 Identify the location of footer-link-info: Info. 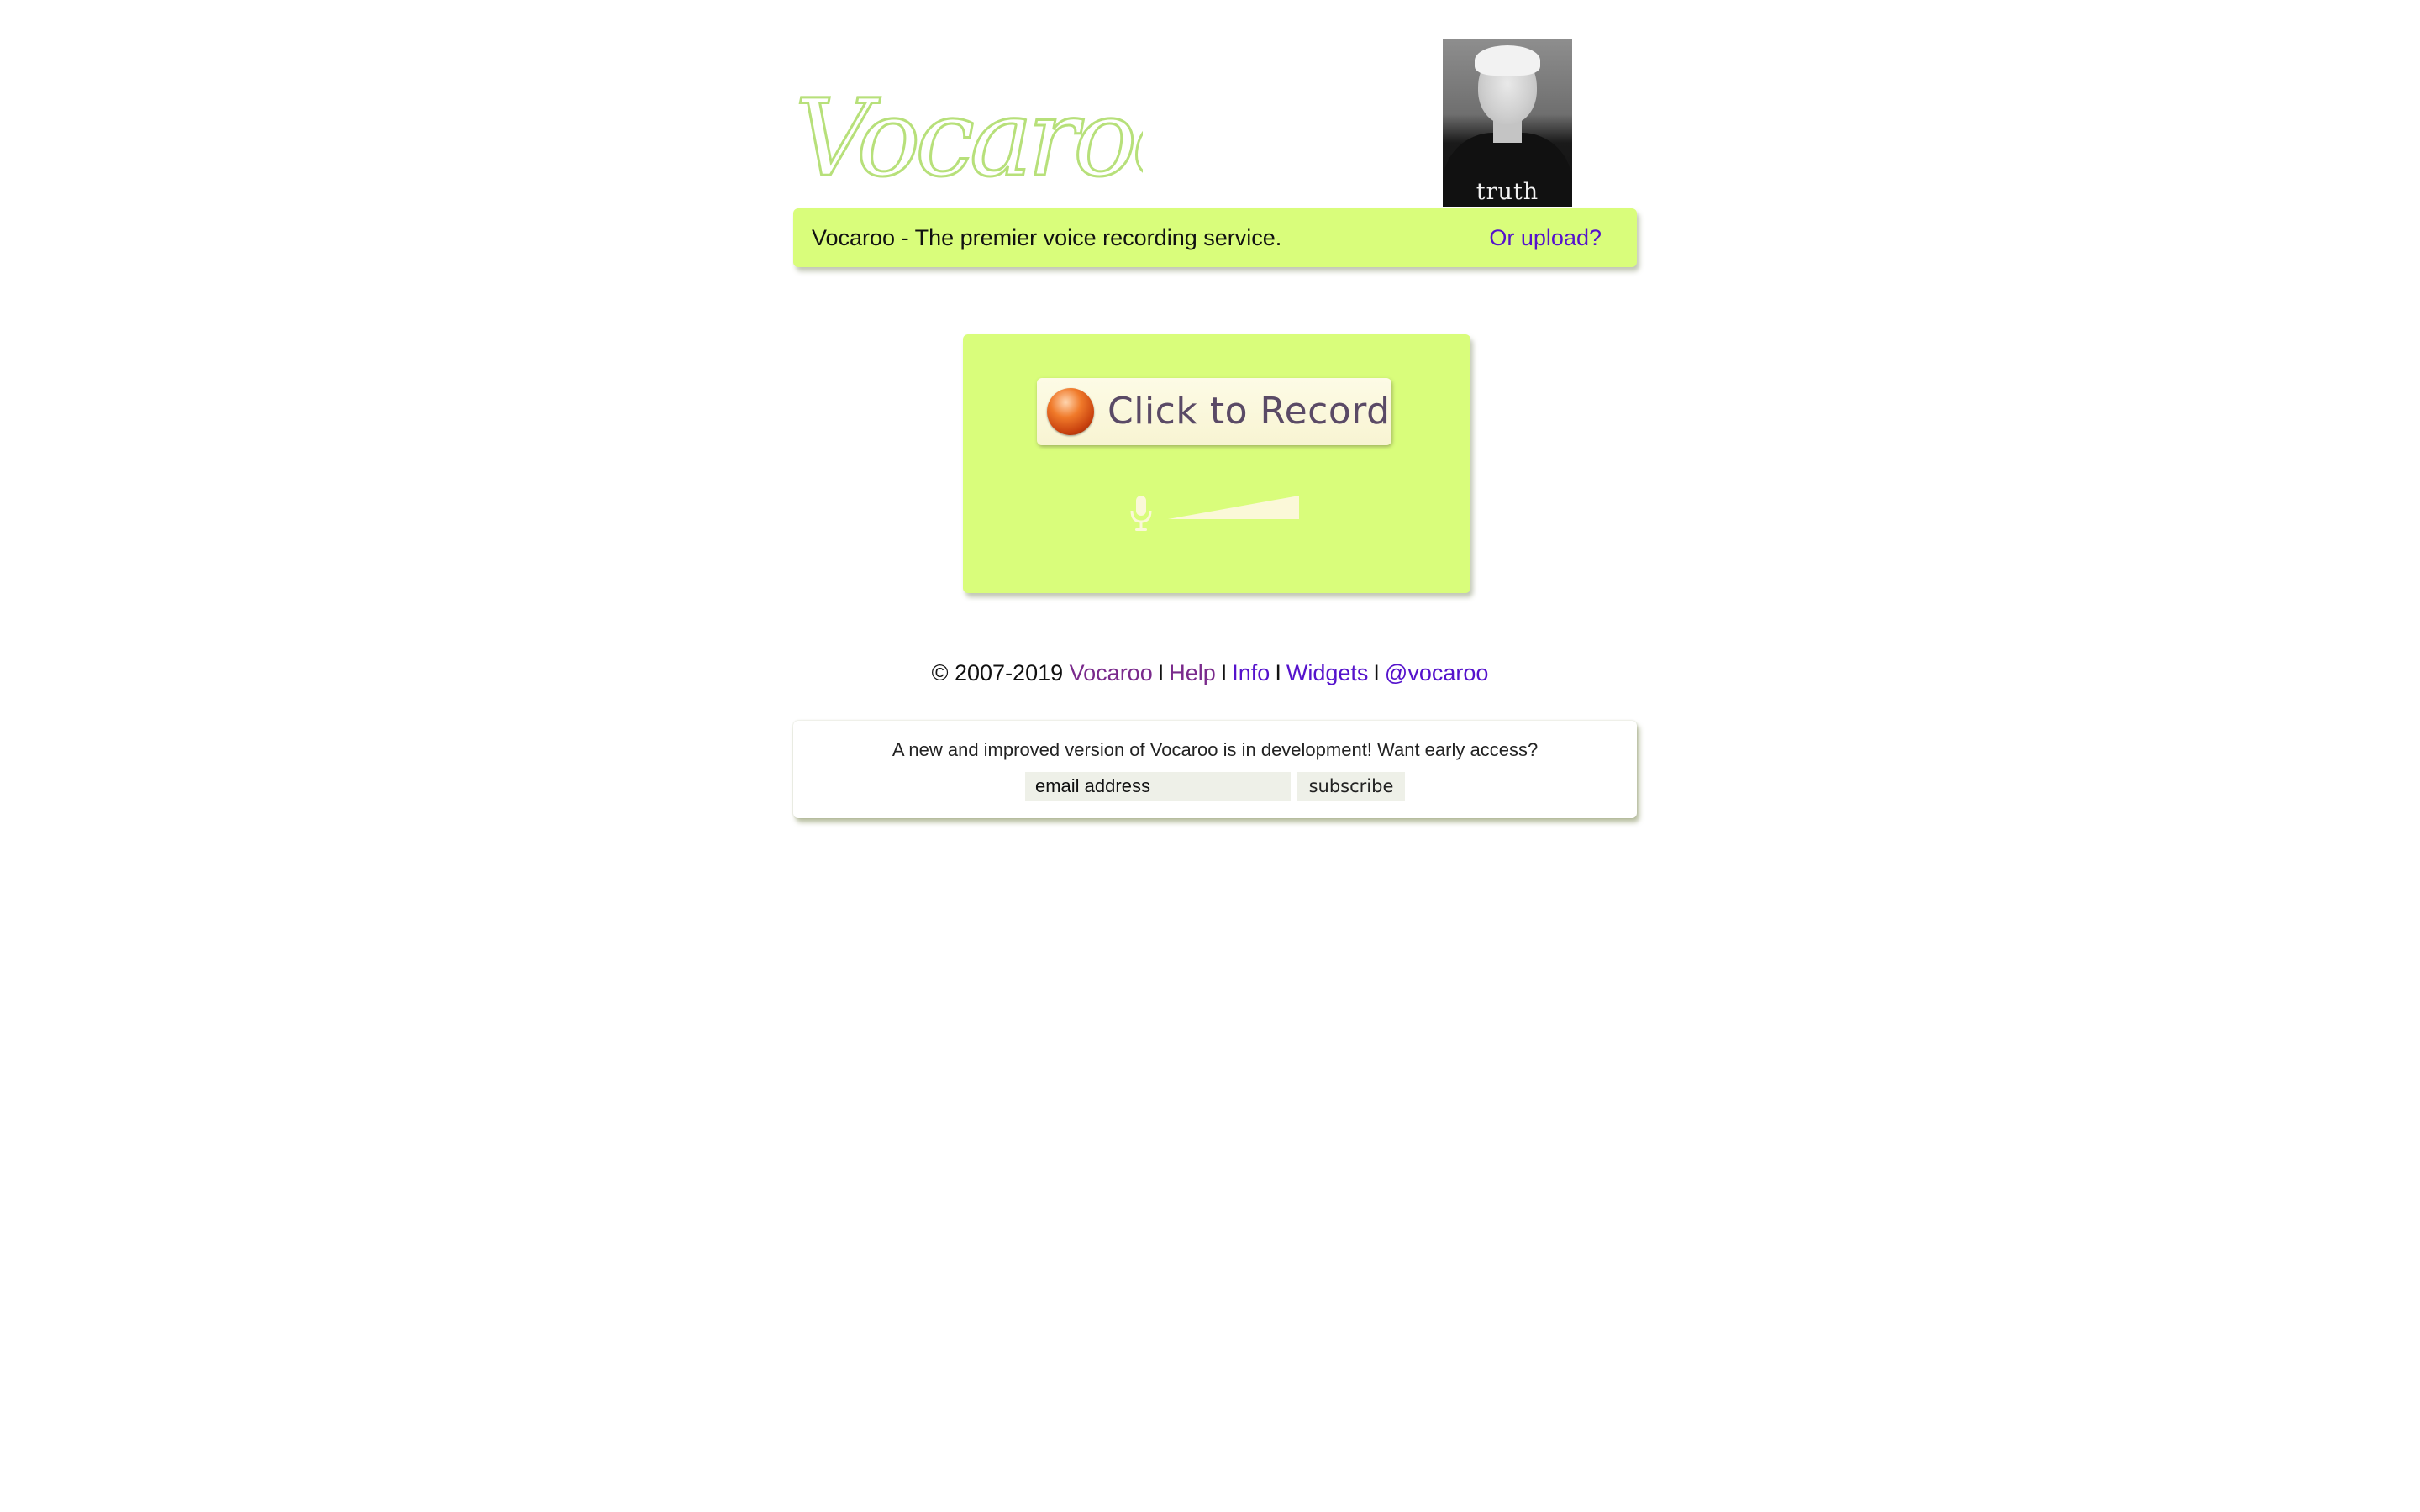
(1251, 672).